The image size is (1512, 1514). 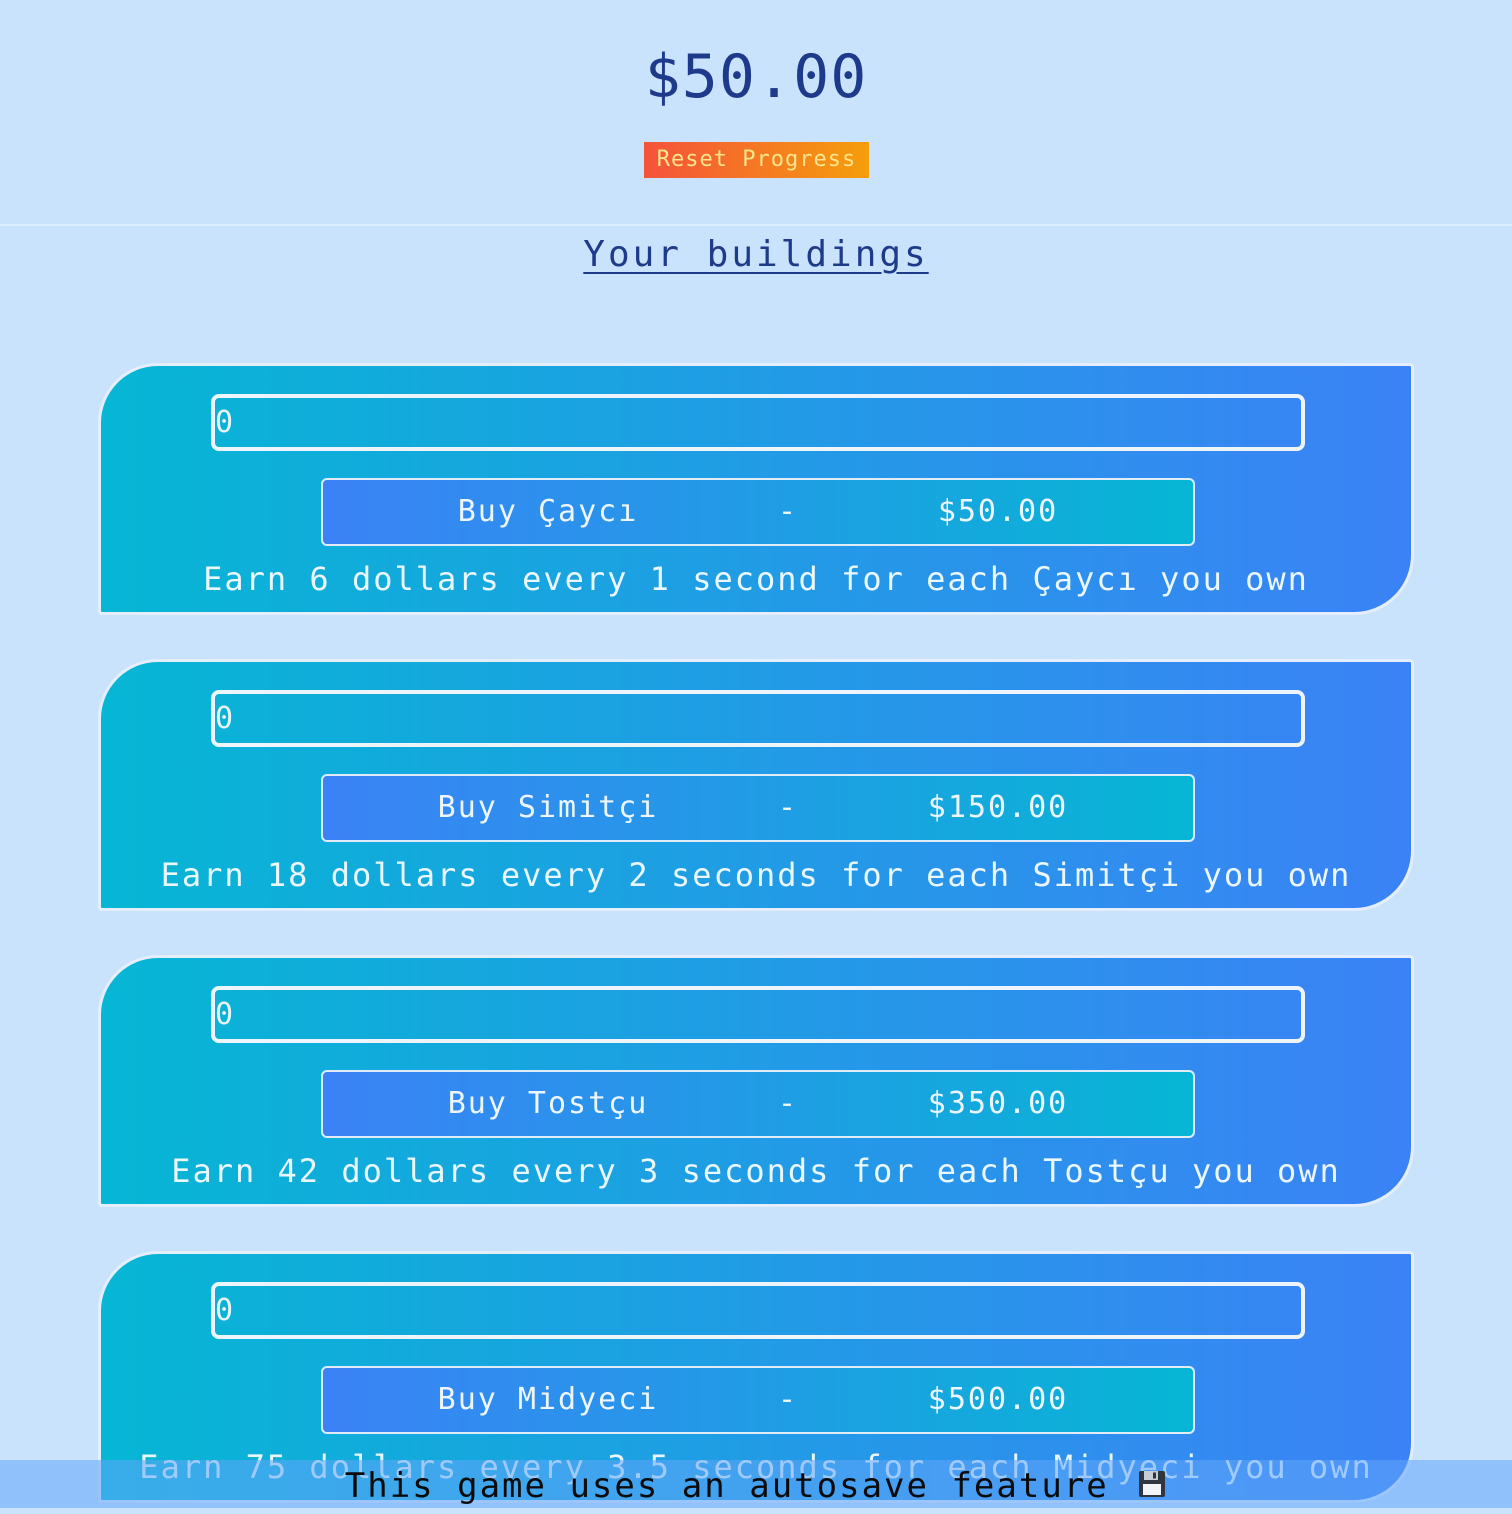 What do you see at coordinates (548, 1103) in the screenshot?
I see `buy-button-label: Buy Tostçu` at bounding box center [548, 1103].